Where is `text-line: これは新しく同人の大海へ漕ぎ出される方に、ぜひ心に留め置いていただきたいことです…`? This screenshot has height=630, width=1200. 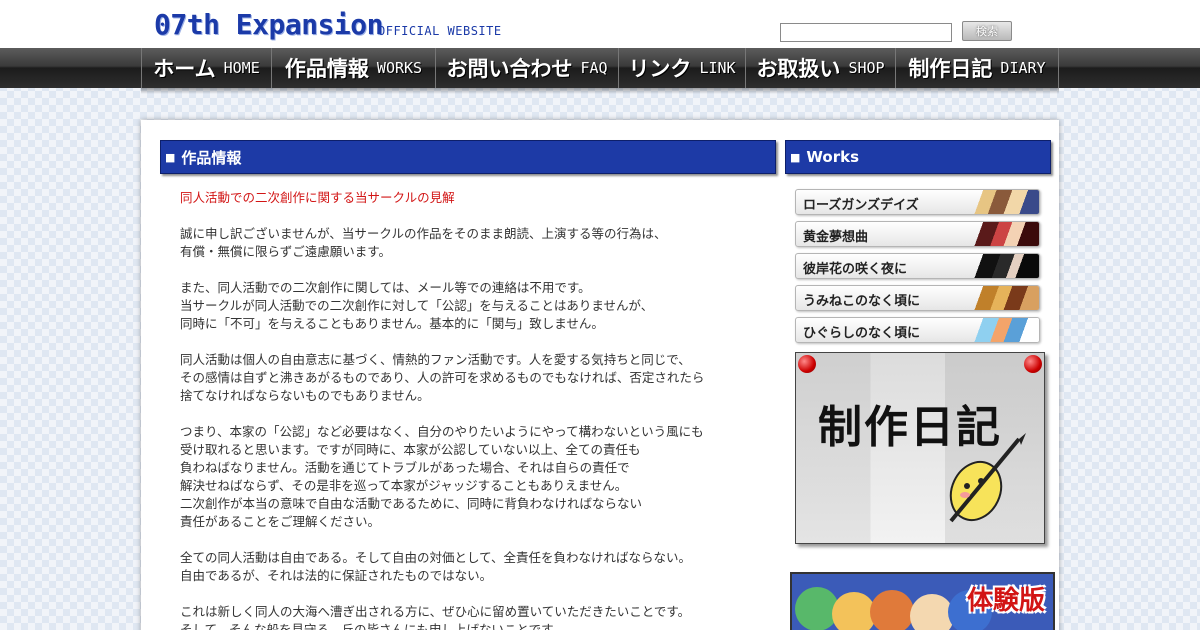
text-line: これは新しく同人の大海へ漕ぎ出される方に、ぜひ心に留め置いていただきたいことです… is located at coordinates (435, 611).